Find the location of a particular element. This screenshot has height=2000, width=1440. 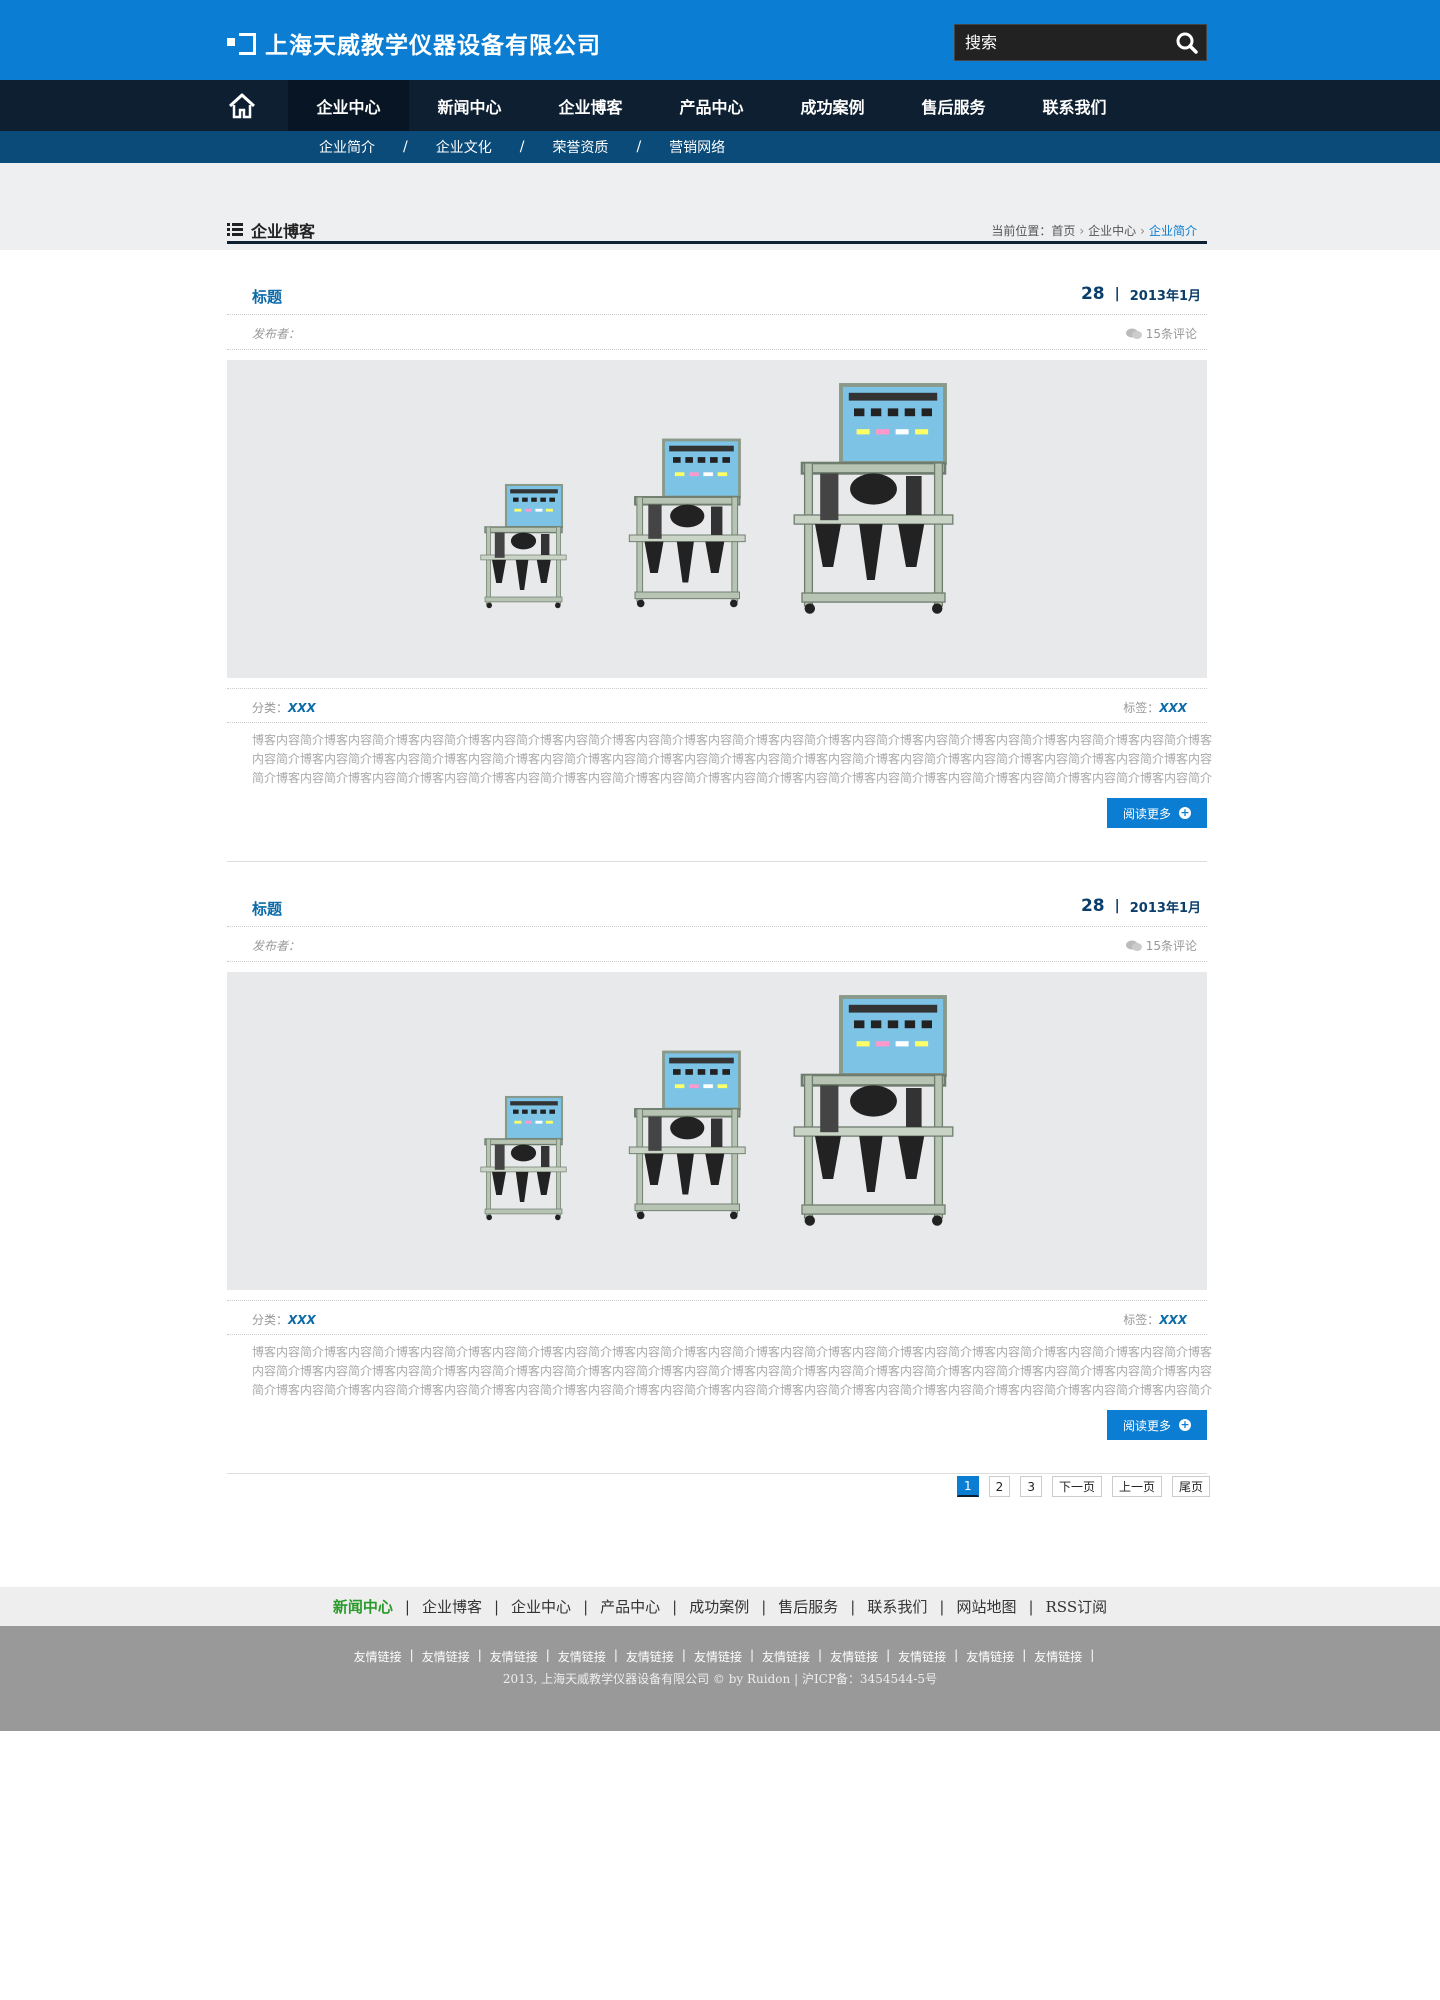

footer-nav-enterprise: 企业中心 is located at coordinates (541, 1606).